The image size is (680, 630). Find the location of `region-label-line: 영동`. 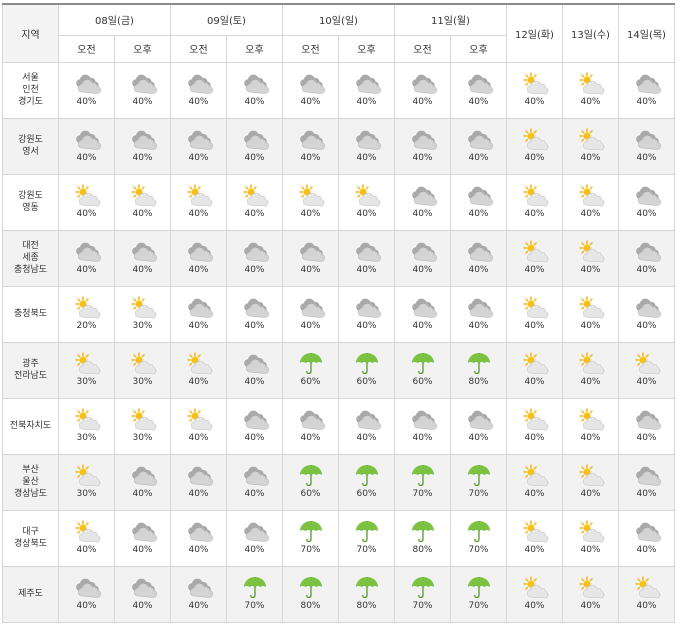

region-label-line: 영동 is located at coordinates (30, 208).